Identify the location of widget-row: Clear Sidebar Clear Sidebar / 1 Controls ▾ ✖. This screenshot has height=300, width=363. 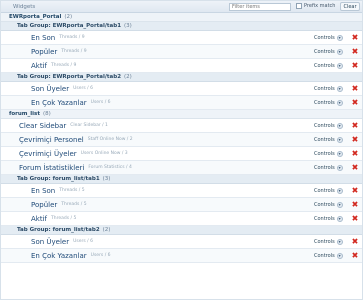
(181, 126).